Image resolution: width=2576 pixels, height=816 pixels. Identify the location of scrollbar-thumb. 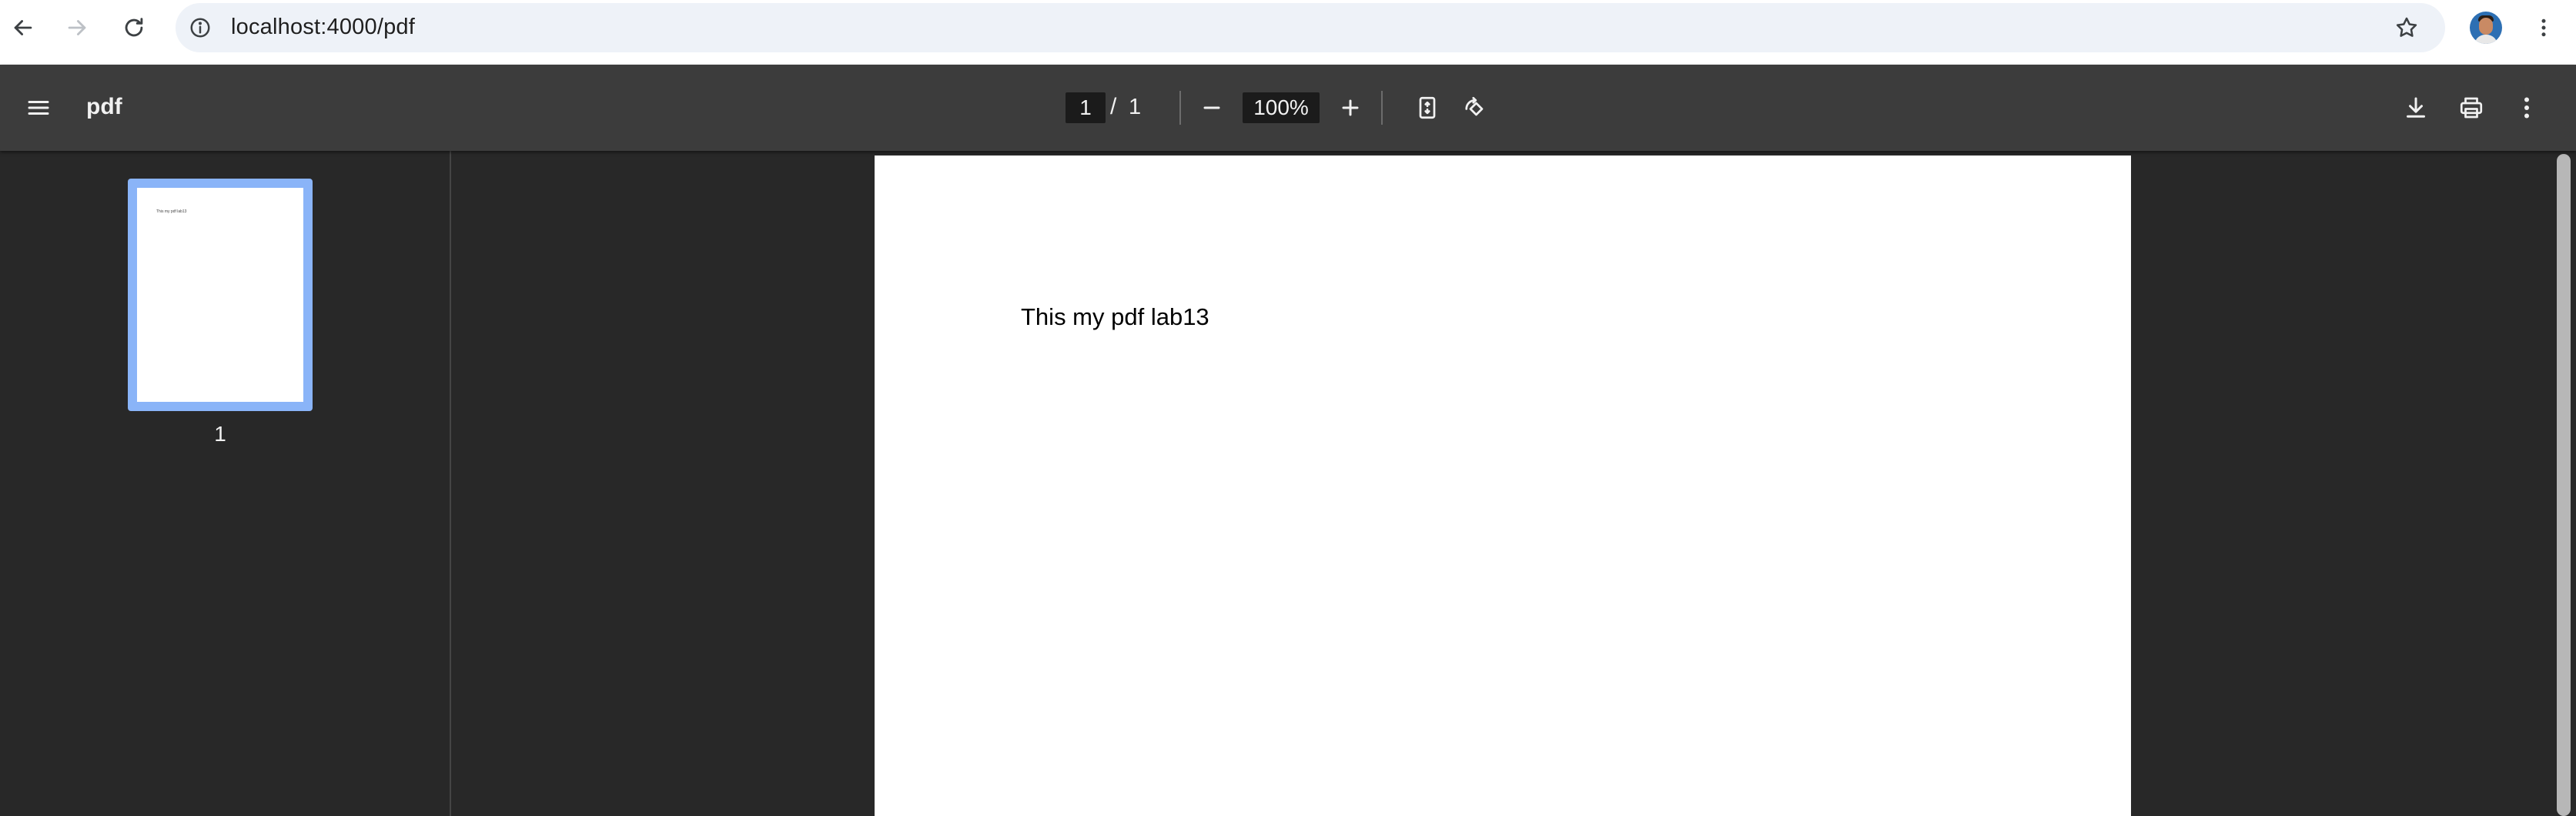
(2564, 485).